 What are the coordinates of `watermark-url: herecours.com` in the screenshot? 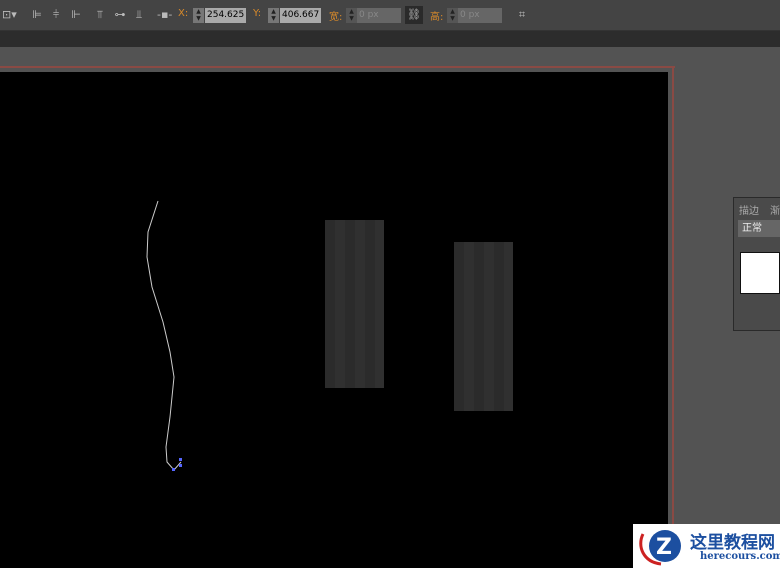 It's located at (740, 556).